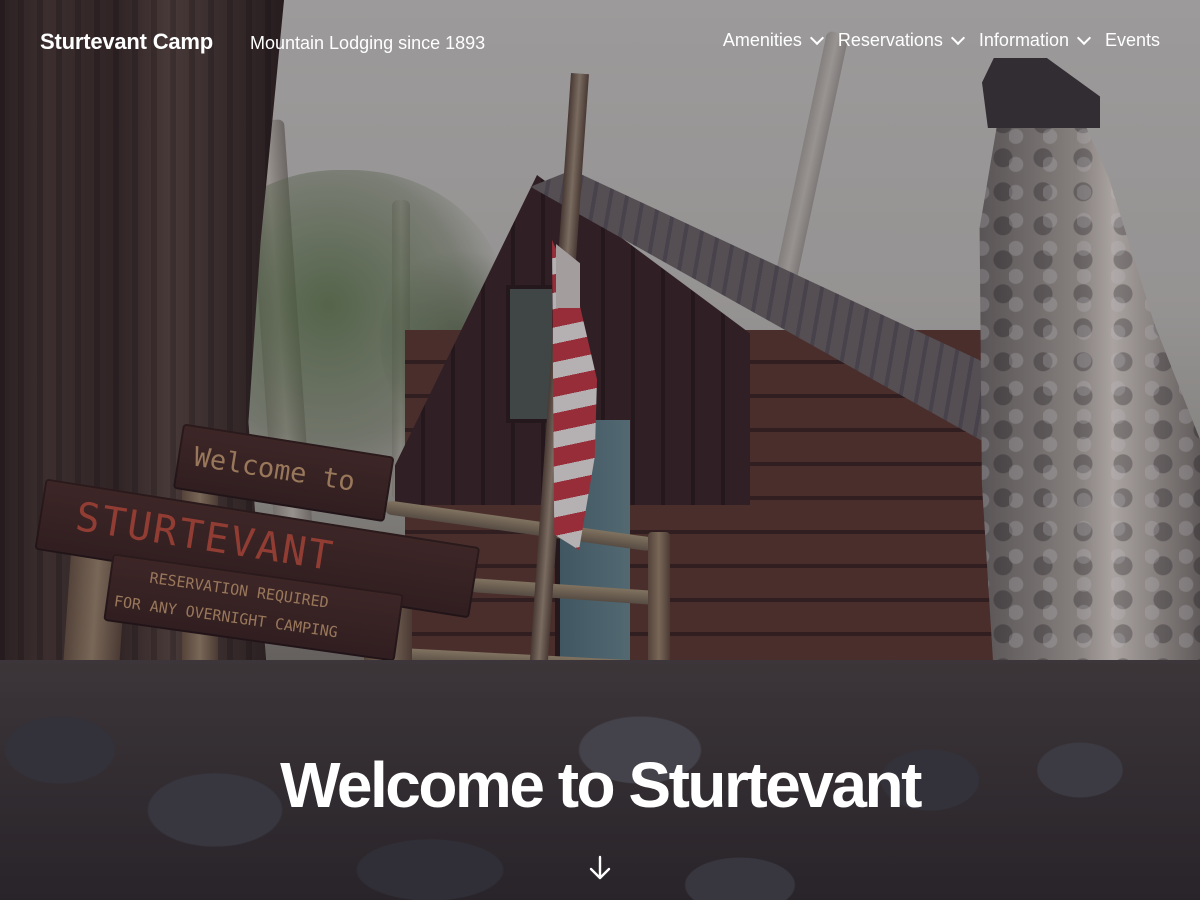  Describe the element at coordinates (600, 868) in the screenshot. I see `arrow-down-icon` at that location.